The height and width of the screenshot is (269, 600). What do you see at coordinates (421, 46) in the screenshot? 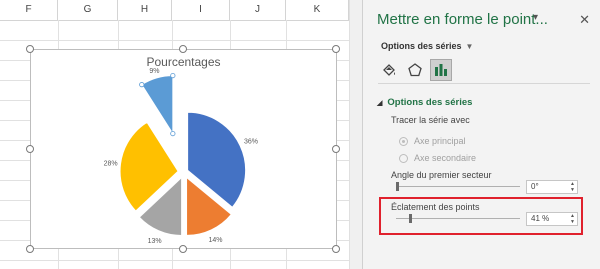
I see `series-options-dropdown-label: Options des séries` at bounding box center [421, 46].